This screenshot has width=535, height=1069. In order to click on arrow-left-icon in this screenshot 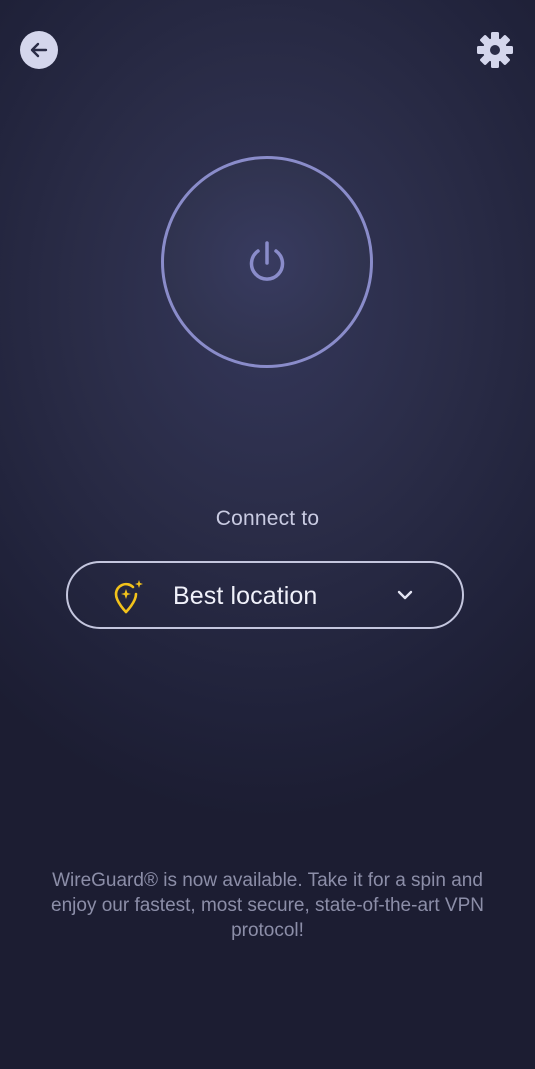, I will do `click(39, 50)`.